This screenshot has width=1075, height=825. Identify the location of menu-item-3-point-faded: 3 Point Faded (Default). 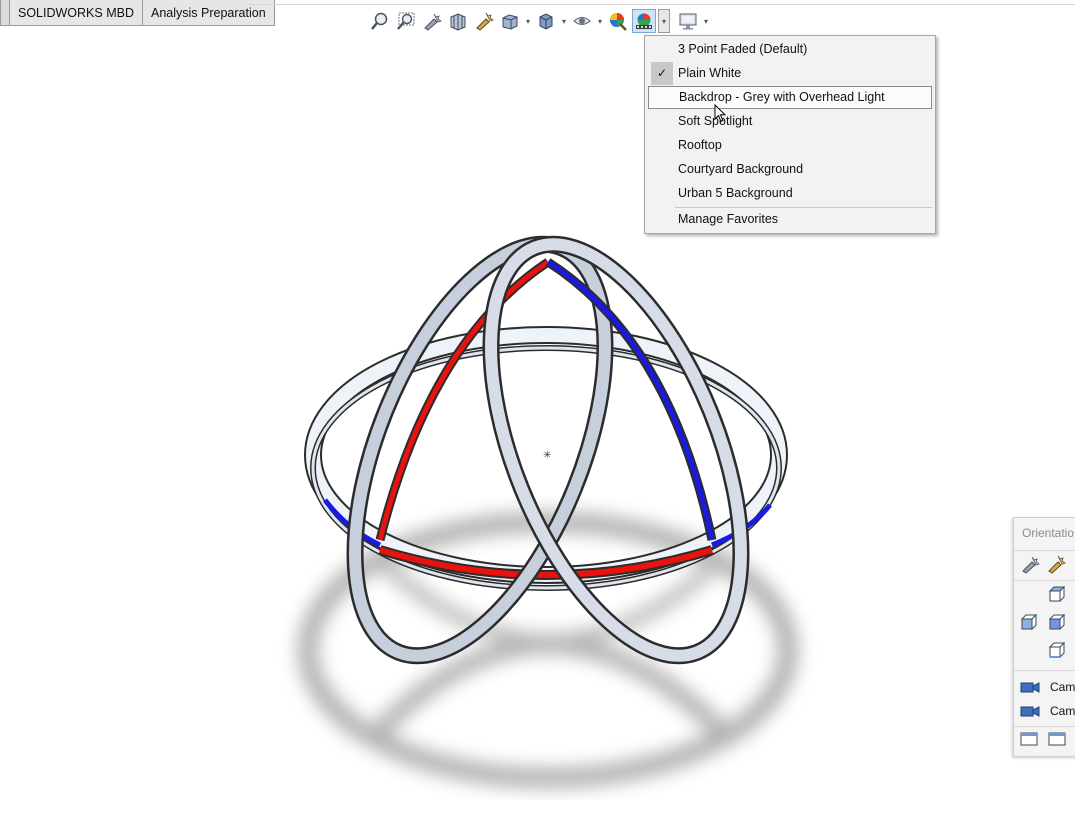
(790, 49).